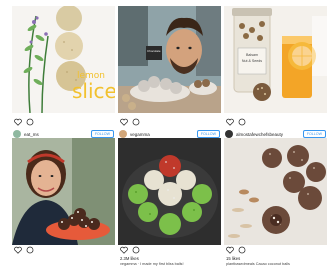  I want to click on chalkboard-sign: Chocolate, so click(154, 51).